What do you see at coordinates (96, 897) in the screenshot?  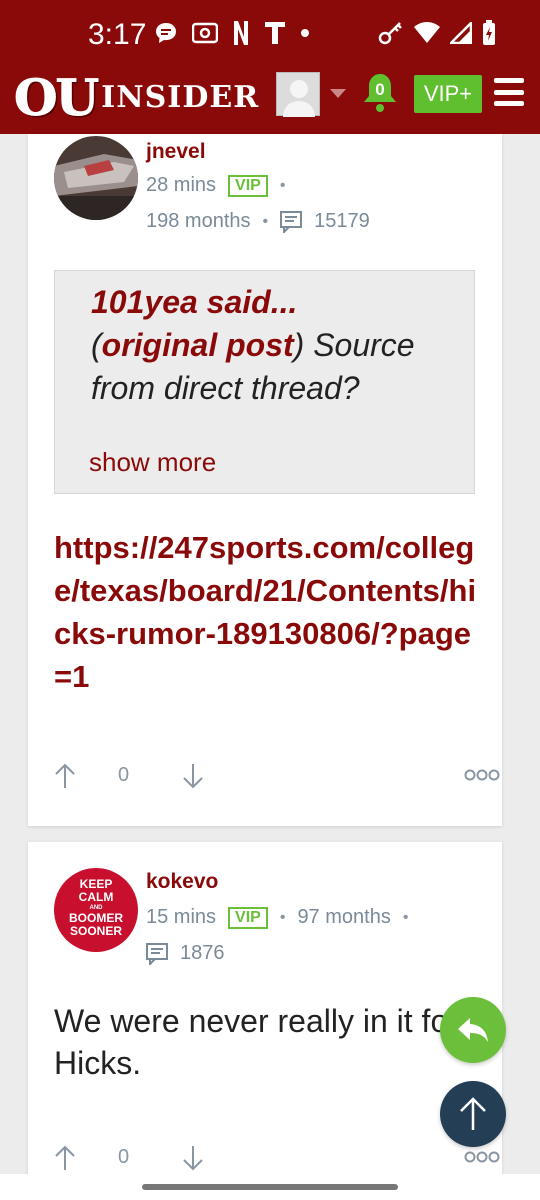 I see `avatar-line: CALM` at bounding box center [96, 897].